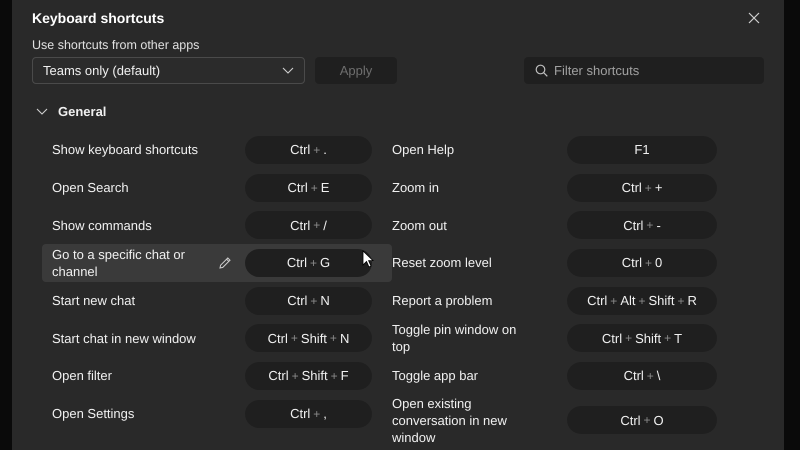  What do you see at coordinates (225, 263) in the screenshot?
I see `pencil-icon` at bounding box center [225, 263].